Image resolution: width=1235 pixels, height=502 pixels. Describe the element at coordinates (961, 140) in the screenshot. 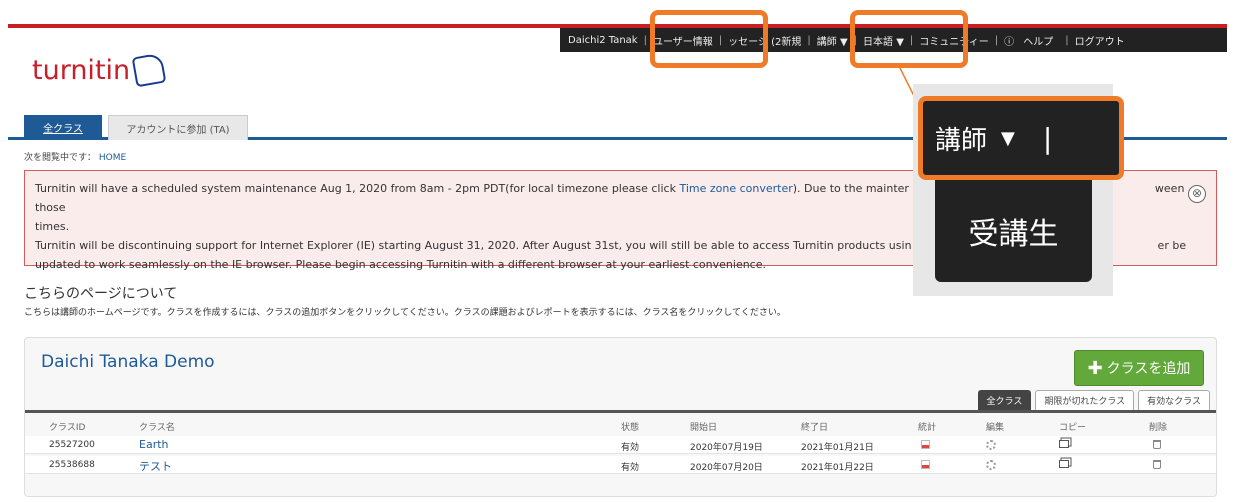

I see `zoom-role-label: 講師` at that location.